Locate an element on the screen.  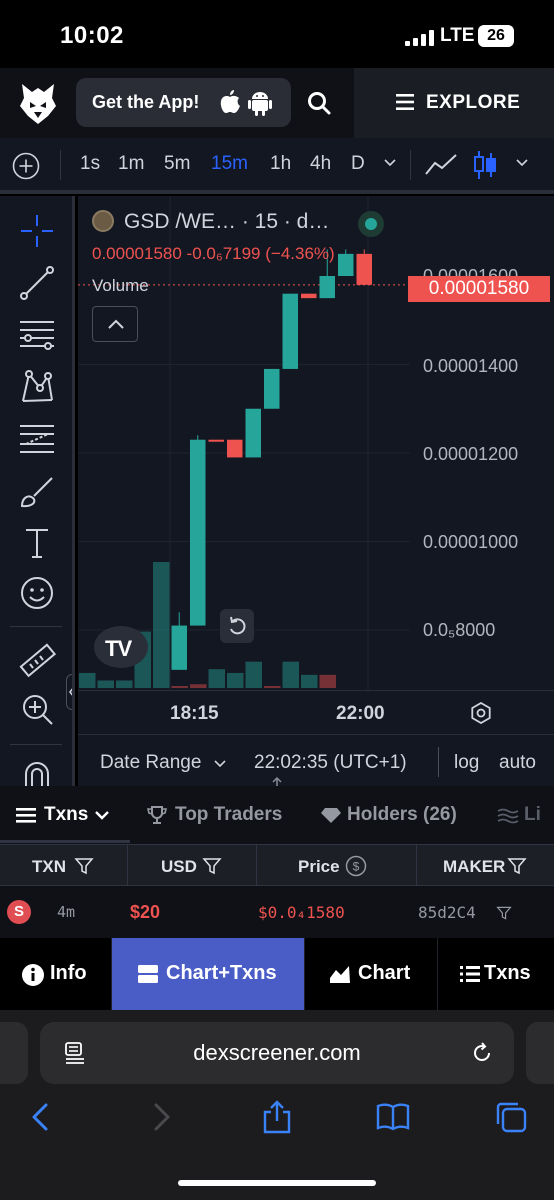
auto-scale-toggle: auto is located at coordinates (517, 763).